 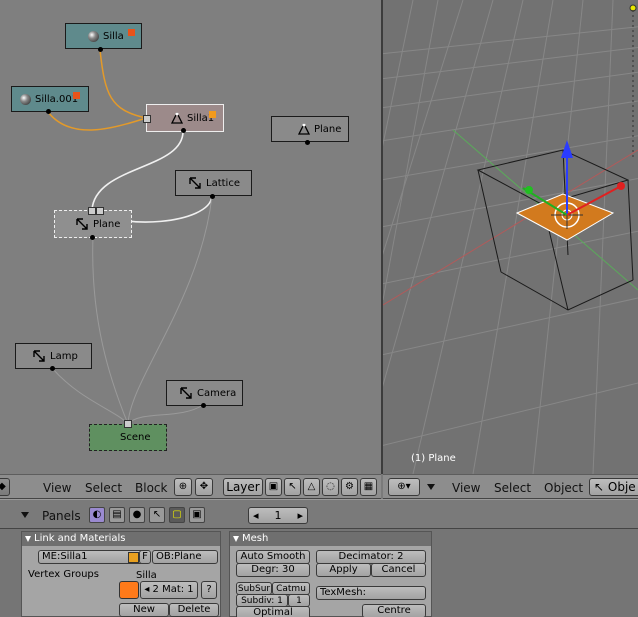 I want to click on panel-title: Link and Materials, so click(x=80, y=538).